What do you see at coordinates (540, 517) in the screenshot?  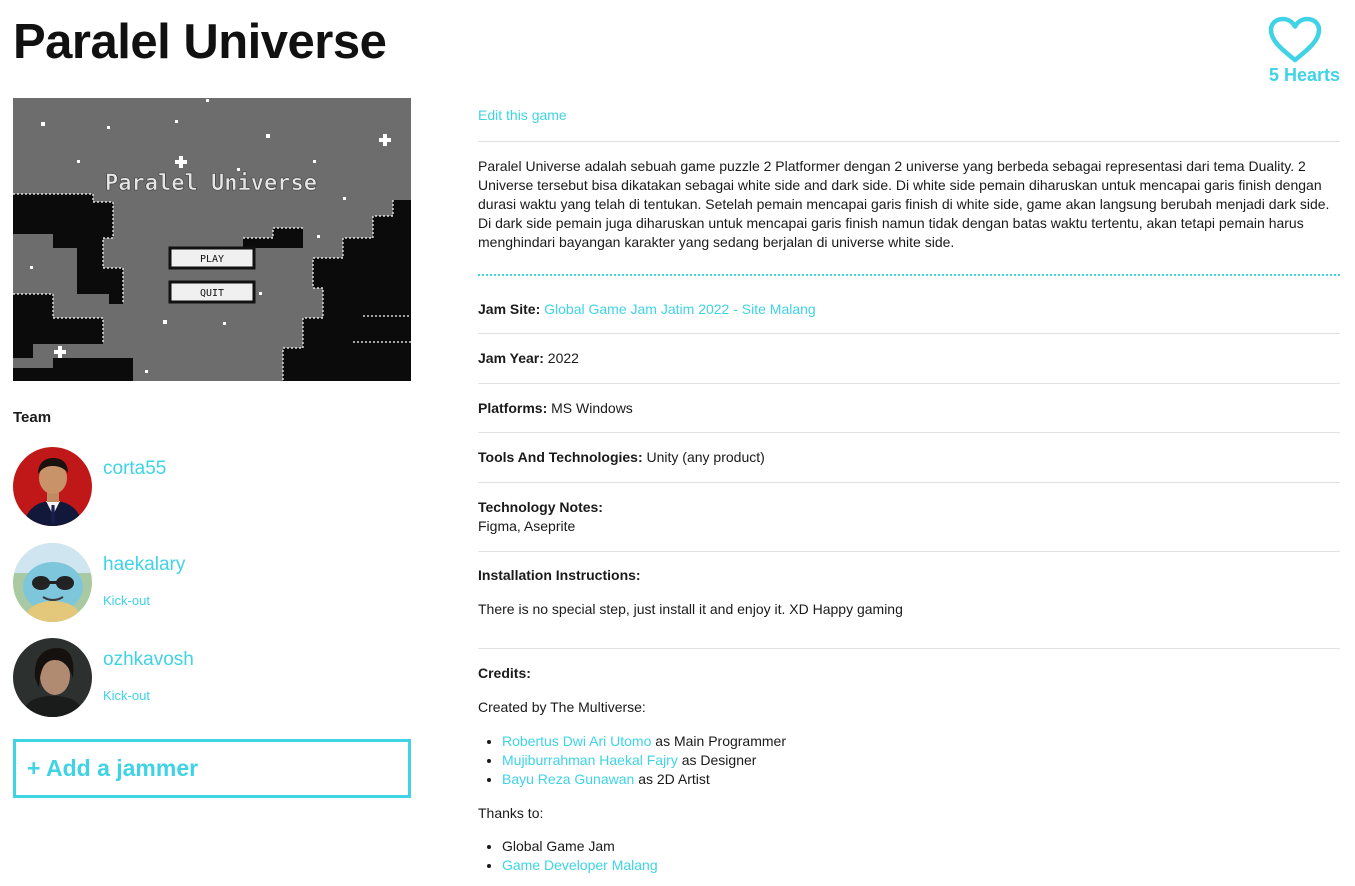 I see `tech-notes-field: Technology Notes: Figma, Aseprite` at bounding box center [540, 517].